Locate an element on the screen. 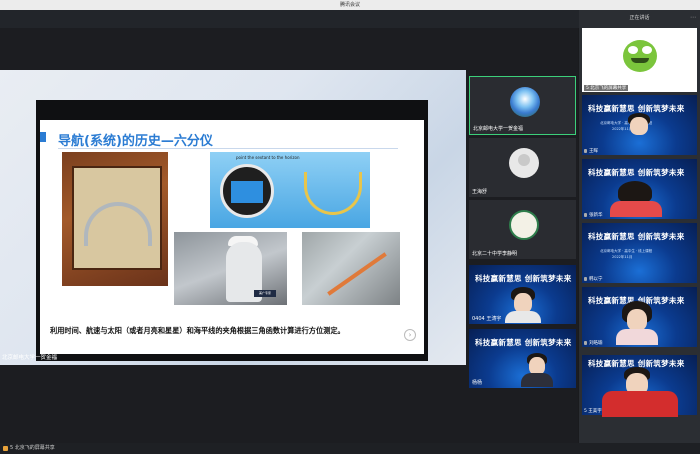  sailor-photo: 美广专家 is located at coordinates (230, 268).